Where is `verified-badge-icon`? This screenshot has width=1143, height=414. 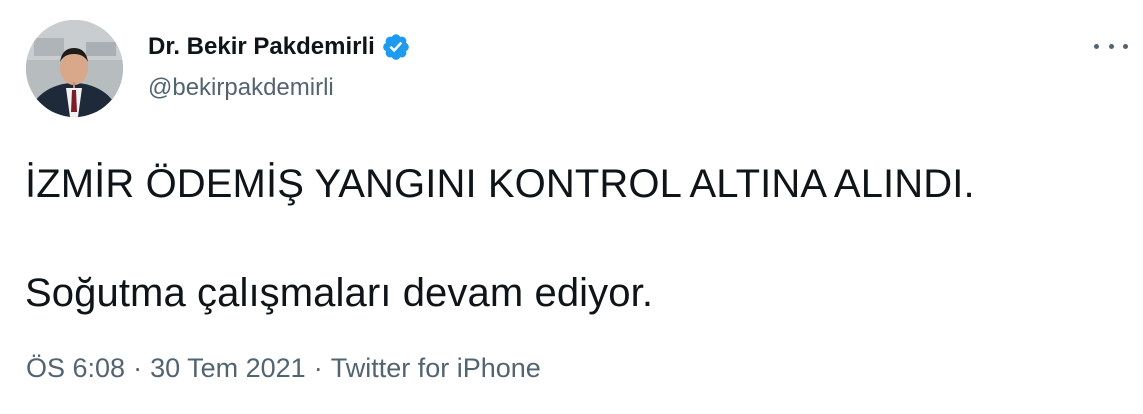
verified-badge-icon is located at coordinates (396, 47).